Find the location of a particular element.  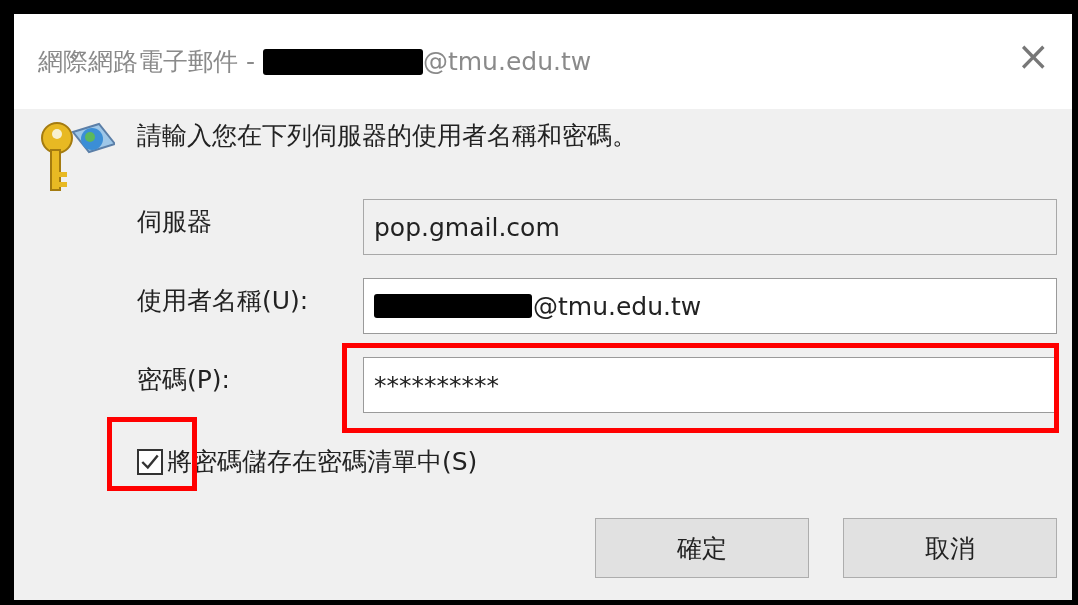

checkbox is located at coordinates (150, 461).